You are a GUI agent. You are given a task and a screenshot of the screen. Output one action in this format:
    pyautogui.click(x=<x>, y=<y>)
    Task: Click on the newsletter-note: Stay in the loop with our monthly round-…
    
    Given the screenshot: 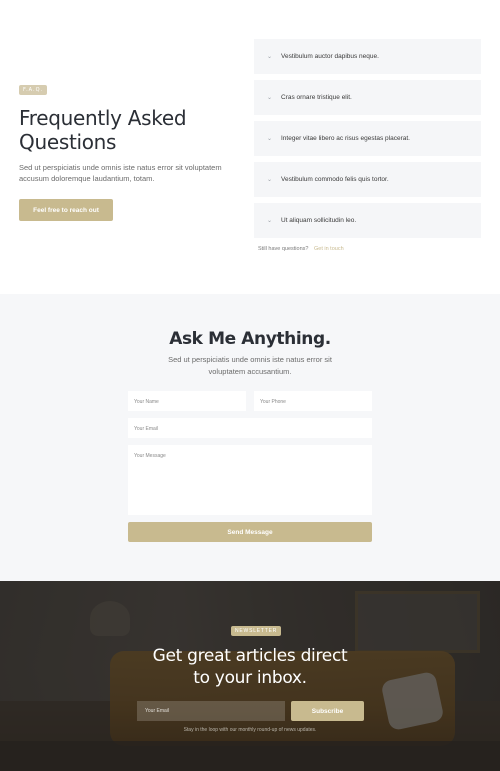 What is the action you would take?
    pyautogui.click(x=250, y=730)
    